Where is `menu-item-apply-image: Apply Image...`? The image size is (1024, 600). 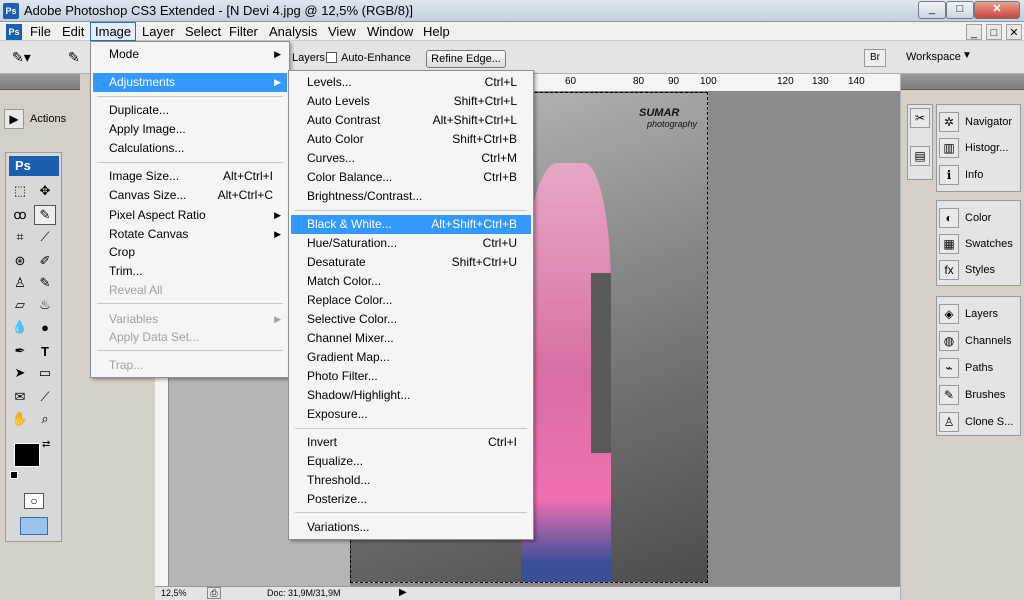 menu-item-apply-image: Apply Image... is located at coordinates (190, 129).